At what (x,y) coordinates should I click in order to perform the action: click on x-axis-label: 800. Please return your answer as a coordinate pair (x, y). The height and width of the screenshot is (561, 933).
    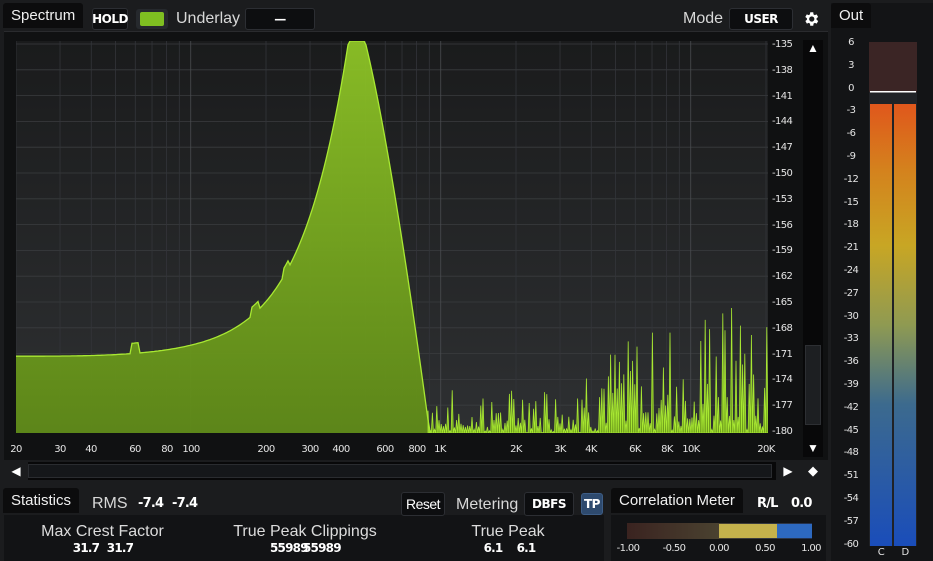
    Looking at the image, I should click on (417, 449).